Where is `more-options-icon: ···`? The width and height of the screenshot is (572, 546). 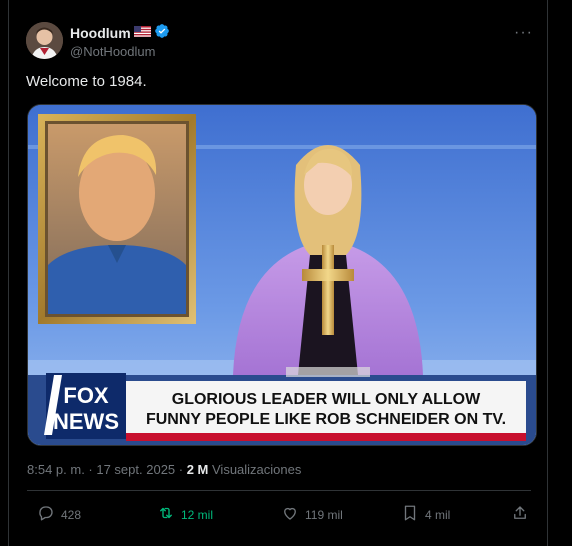
more-options-icon: ··· is located at coordinates (523, 33).